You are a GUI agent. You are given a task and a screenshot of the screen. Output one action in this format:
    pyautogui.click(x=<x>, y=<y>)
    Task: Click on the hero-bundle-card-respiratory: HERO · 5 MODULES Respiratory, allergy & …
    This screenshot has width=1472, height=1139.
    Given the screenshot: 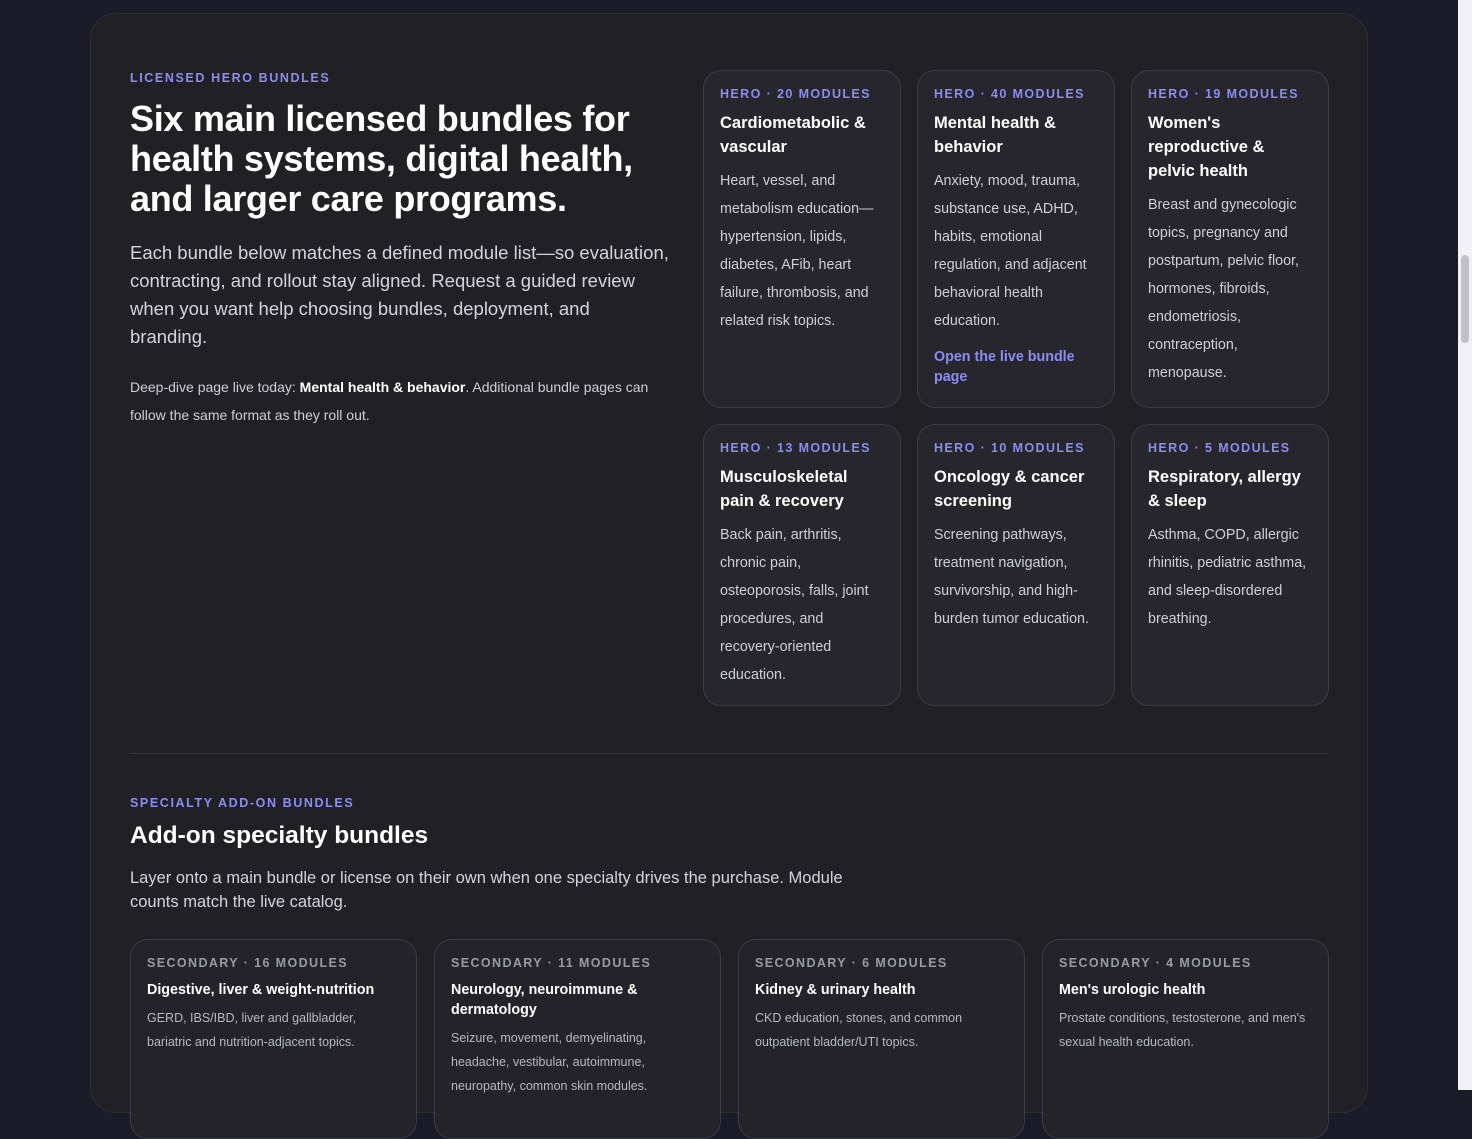 What is the action you would take?
    pyautogui.click(x=1230, y=565)
    